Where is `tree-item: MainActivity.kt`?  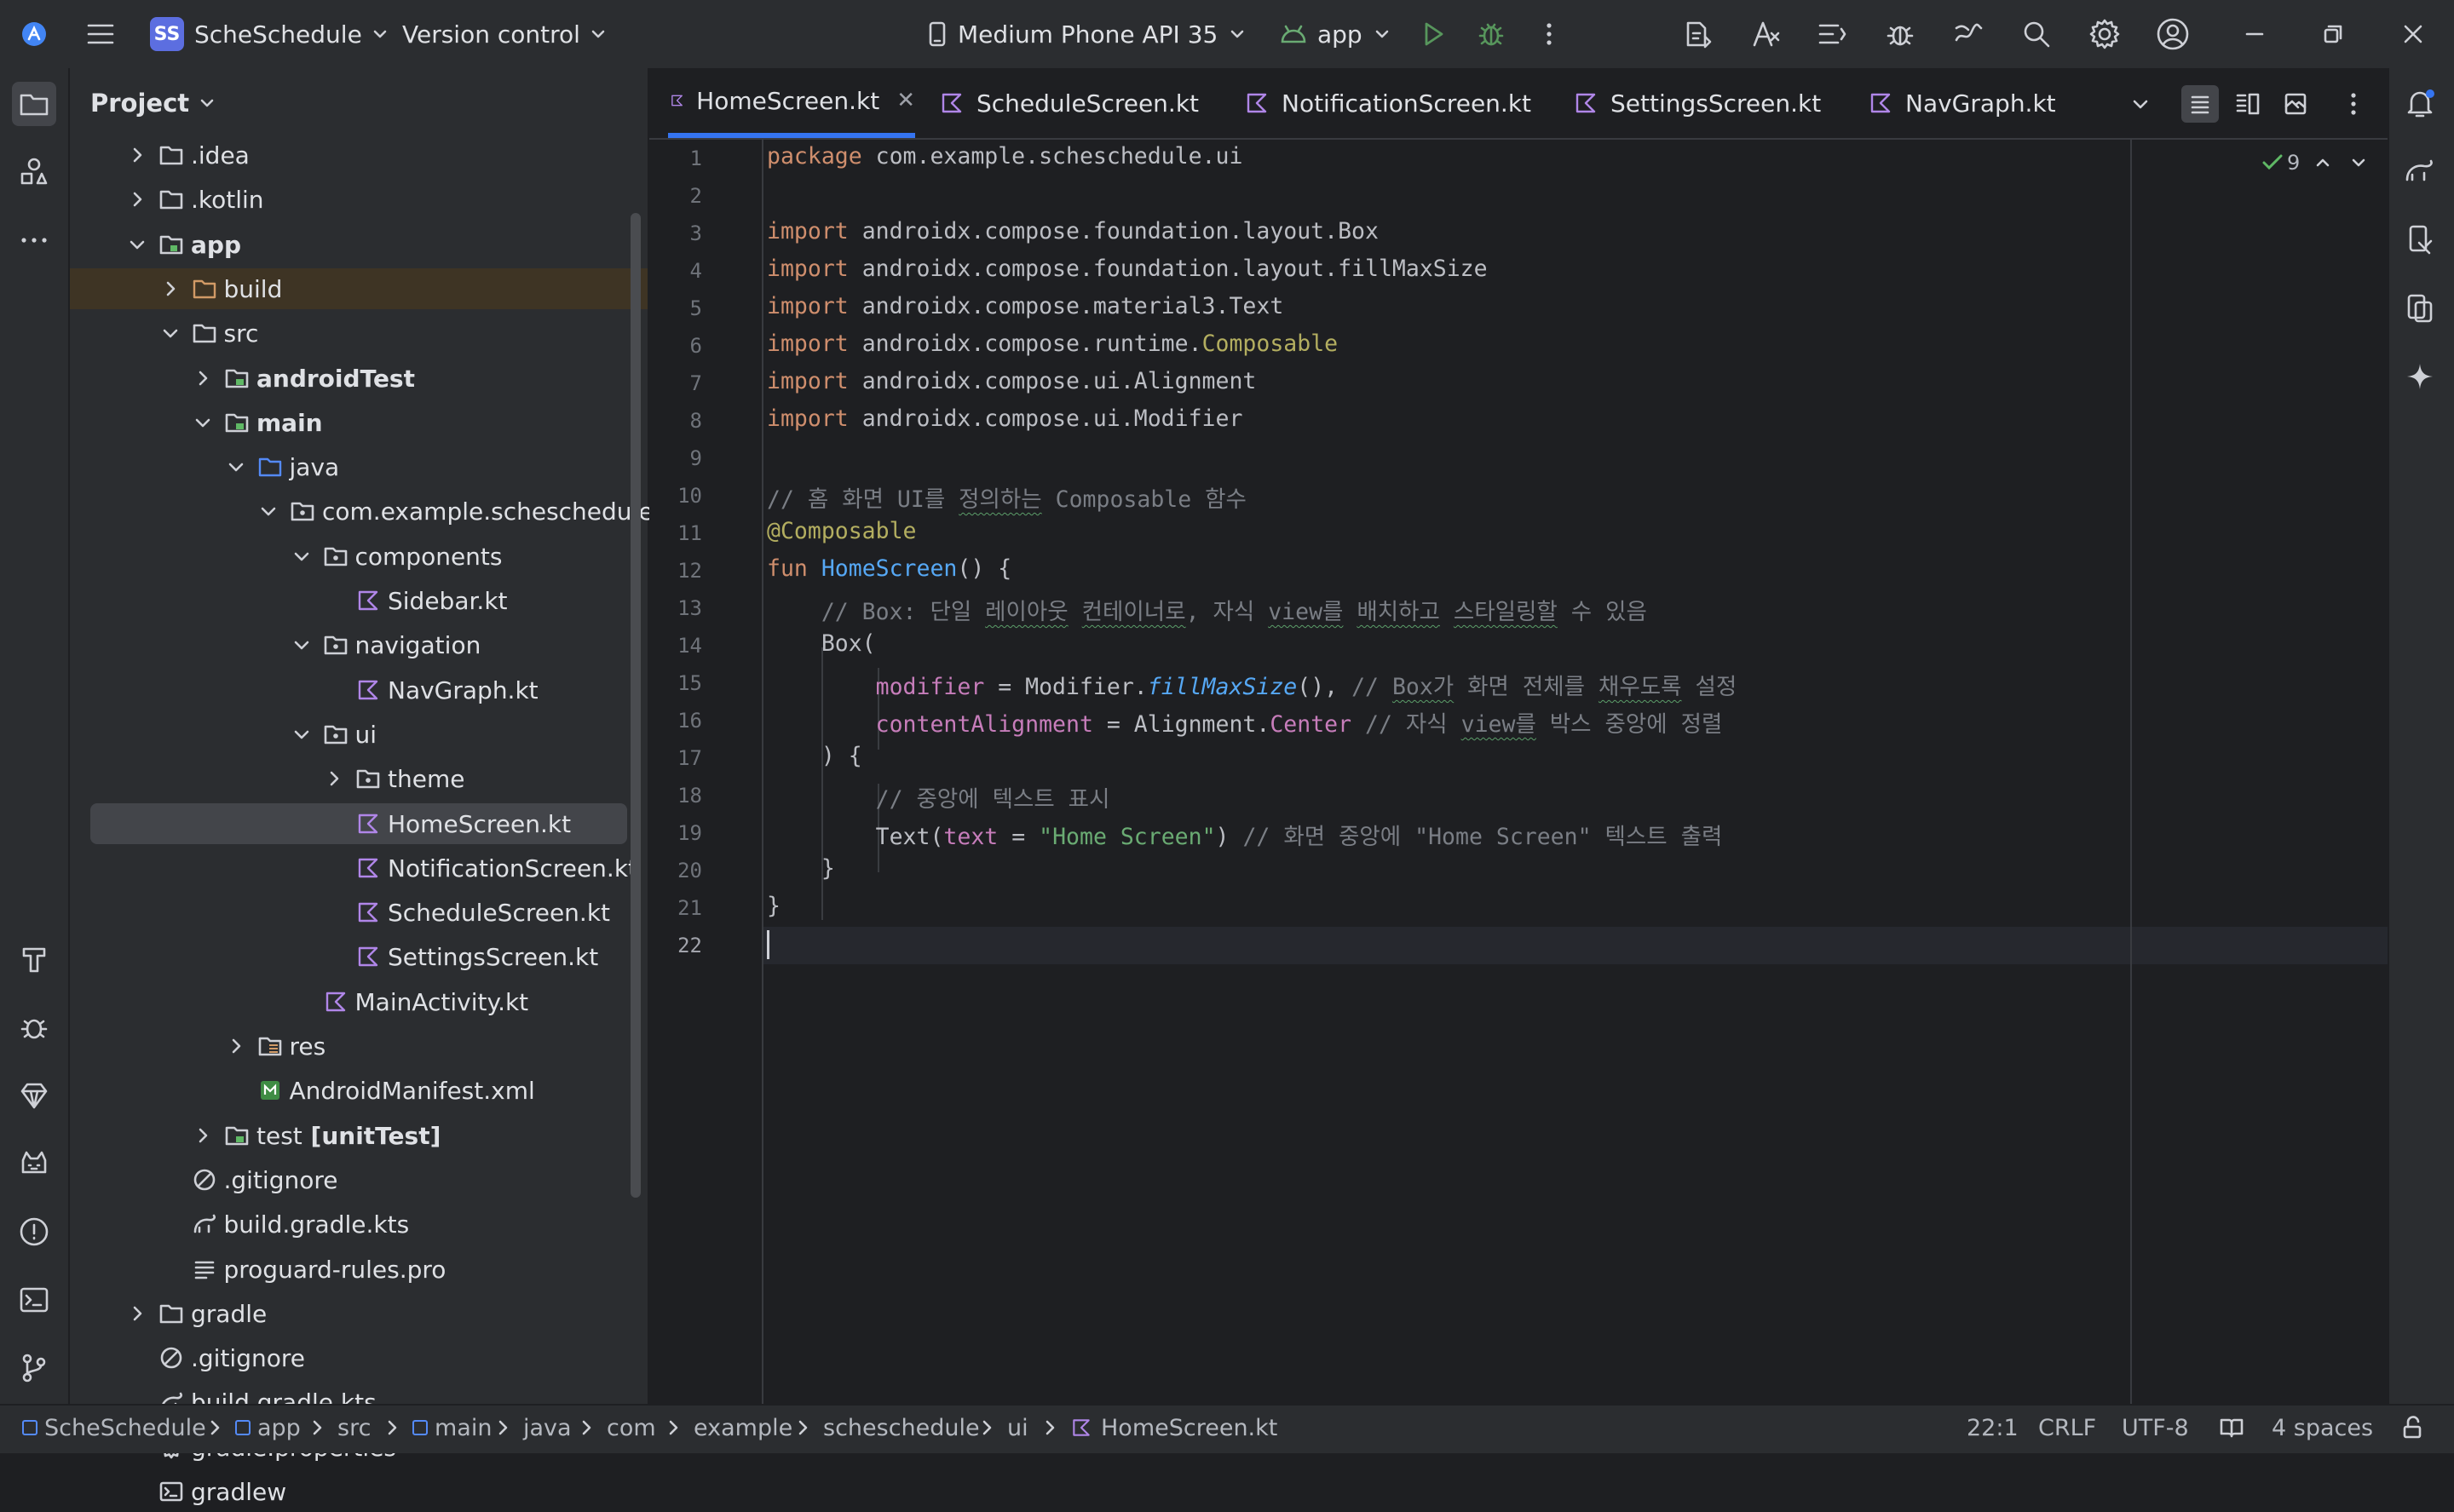 tree-item: MainActivity.kt is located at coordinates (359, 1001).